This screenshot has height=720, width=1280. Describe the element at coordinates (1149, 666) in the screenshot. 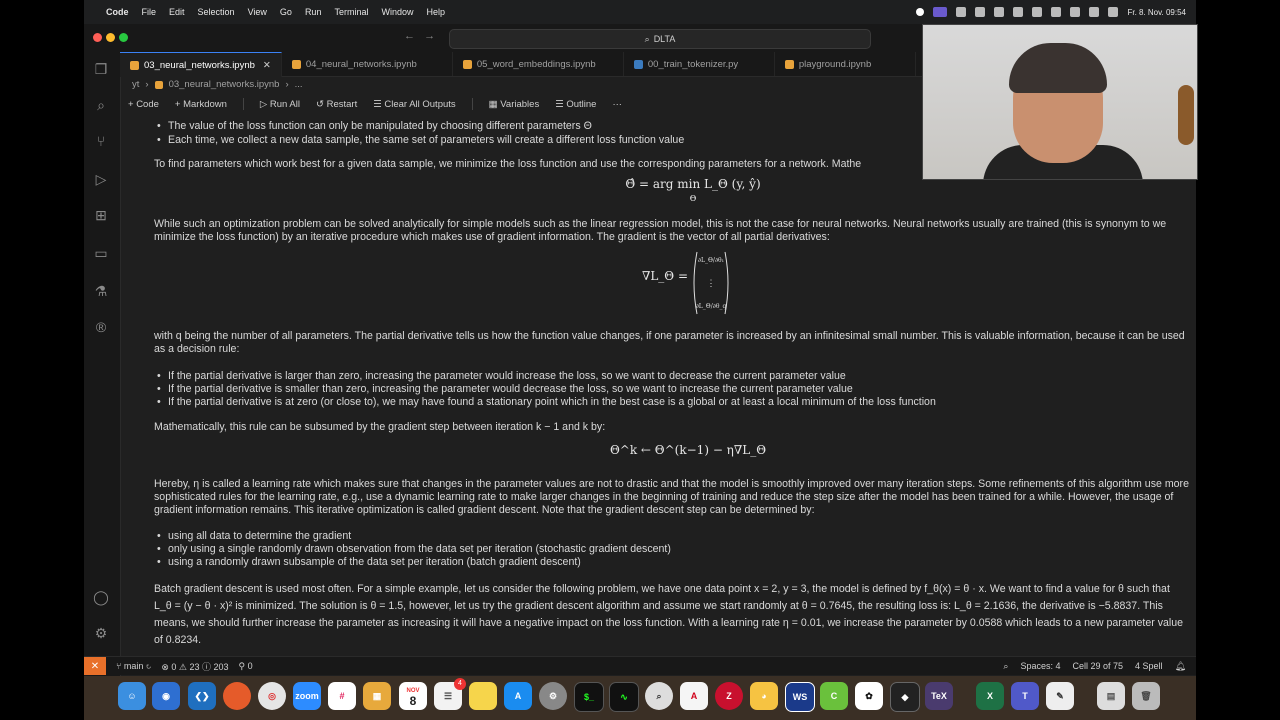

I see `spell-status: 4 Spell` at that location.